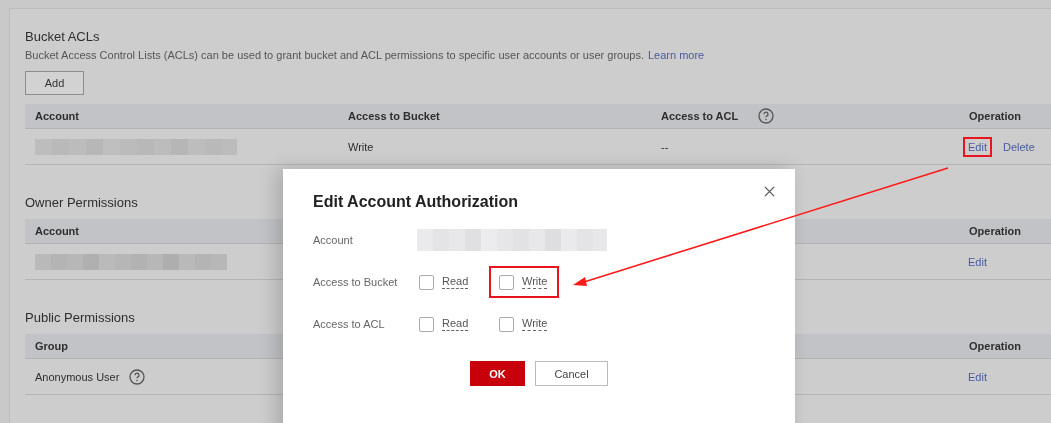  I want to click on column-header: Account, so click(181, 116).